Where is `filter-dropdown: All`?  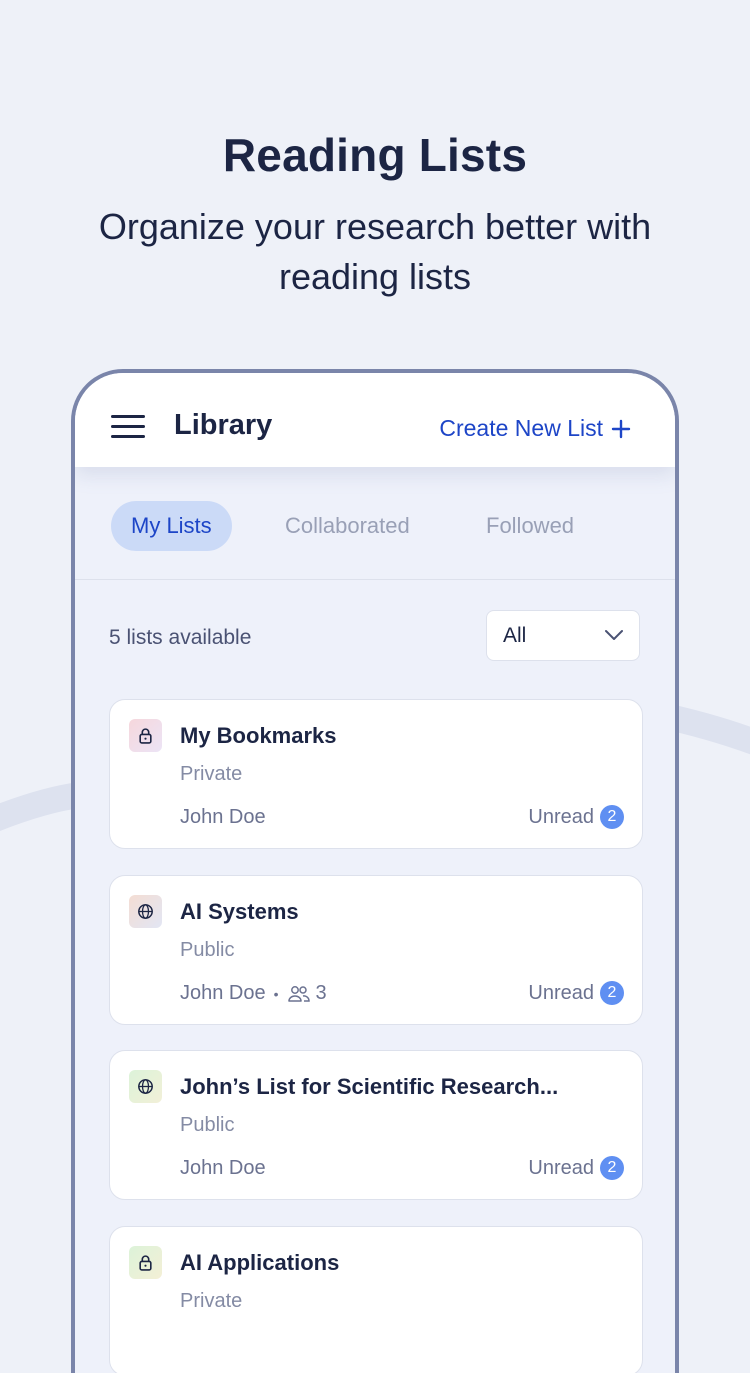 filter-dropdown: All is located at coordinates (563, 635).